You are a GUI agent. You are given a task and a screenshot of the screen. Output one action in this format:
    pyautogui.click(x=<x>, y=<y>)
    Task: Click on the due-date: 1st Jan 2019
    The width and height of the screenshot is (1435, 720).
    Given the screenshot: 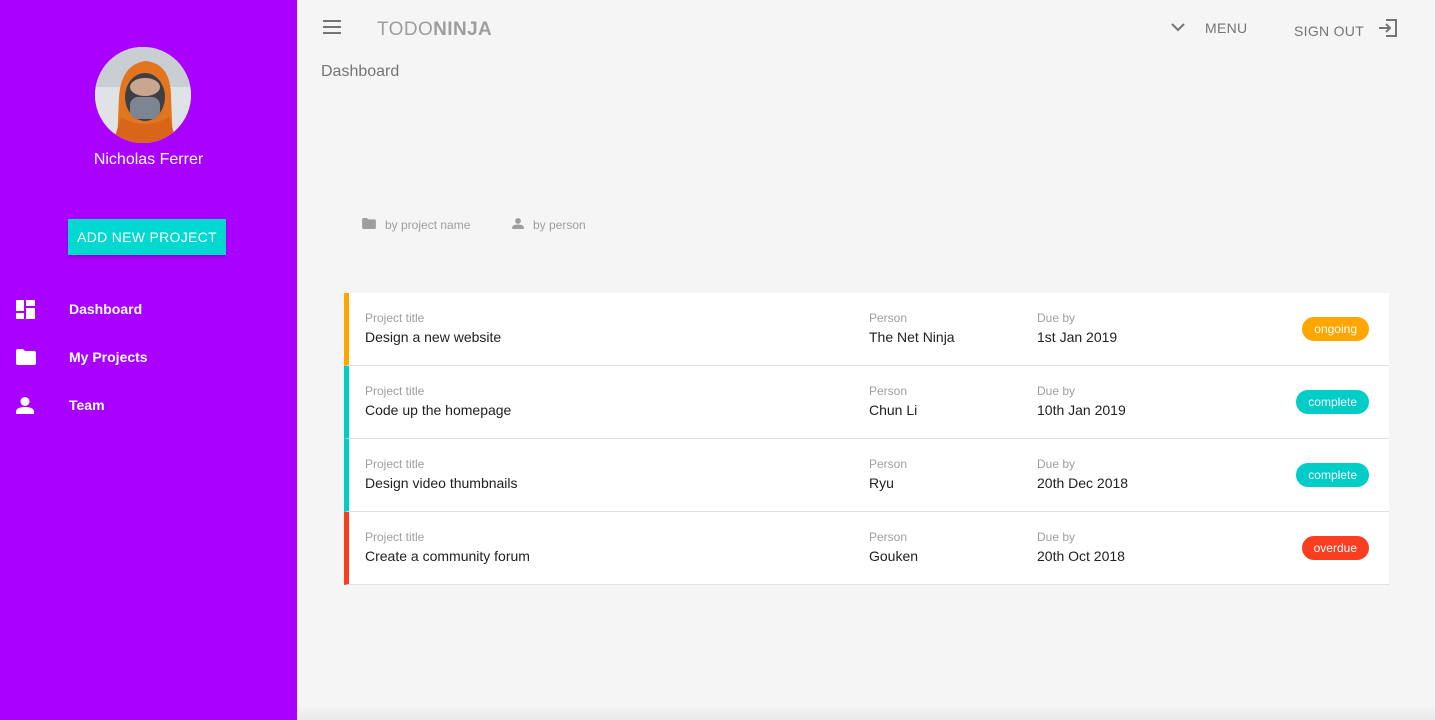 What is the action you would take?
    pyautogui.click(x=1077, y=337)
    